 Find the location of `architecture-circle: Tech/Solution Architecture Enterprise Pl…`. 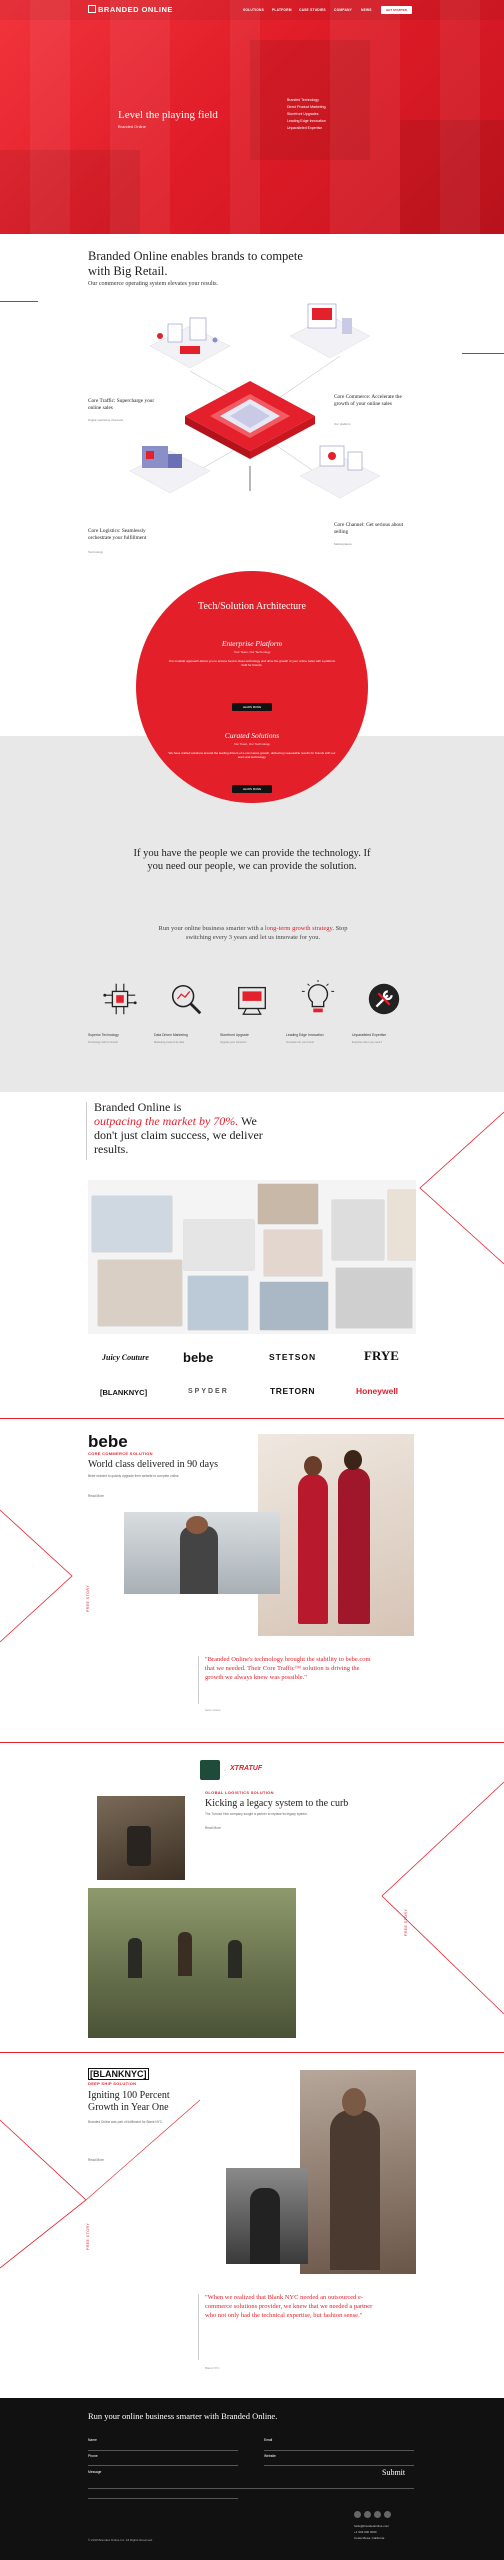

architecture-circle: Tech/Solution Architecture Enterprise Pl… is located at coordinates (252, 687).